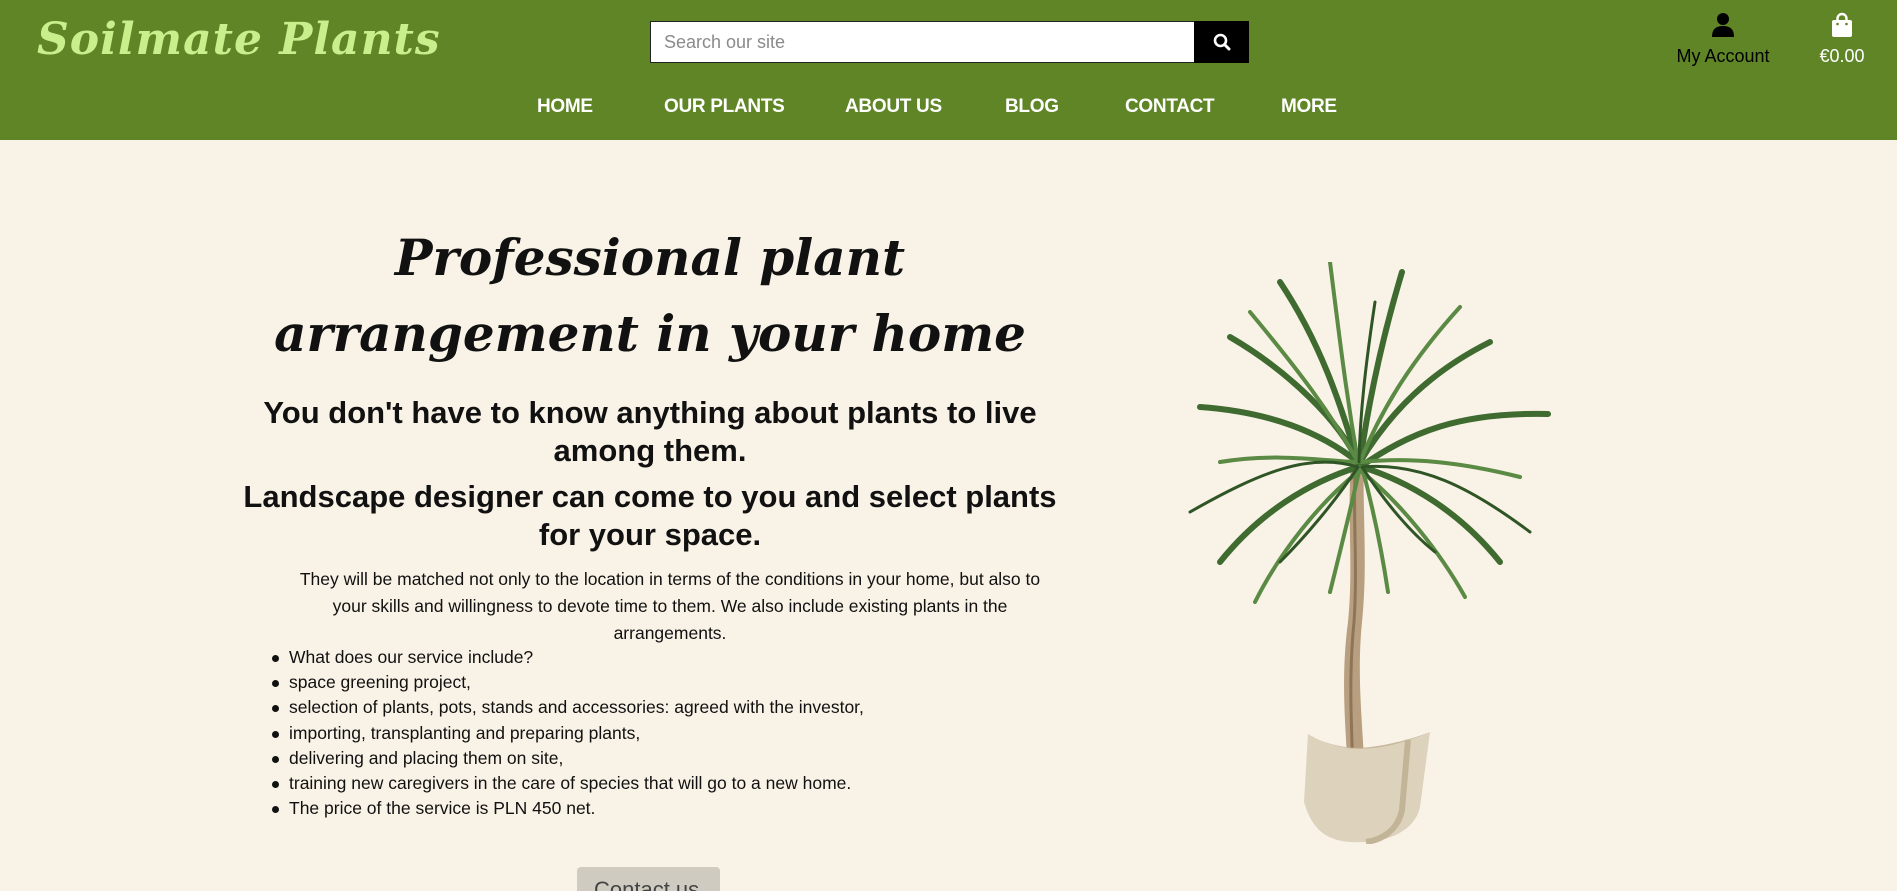 The height and width of the screenshot is (891, 1897). I want to click on nav-home: HOME, so click(565, 107).